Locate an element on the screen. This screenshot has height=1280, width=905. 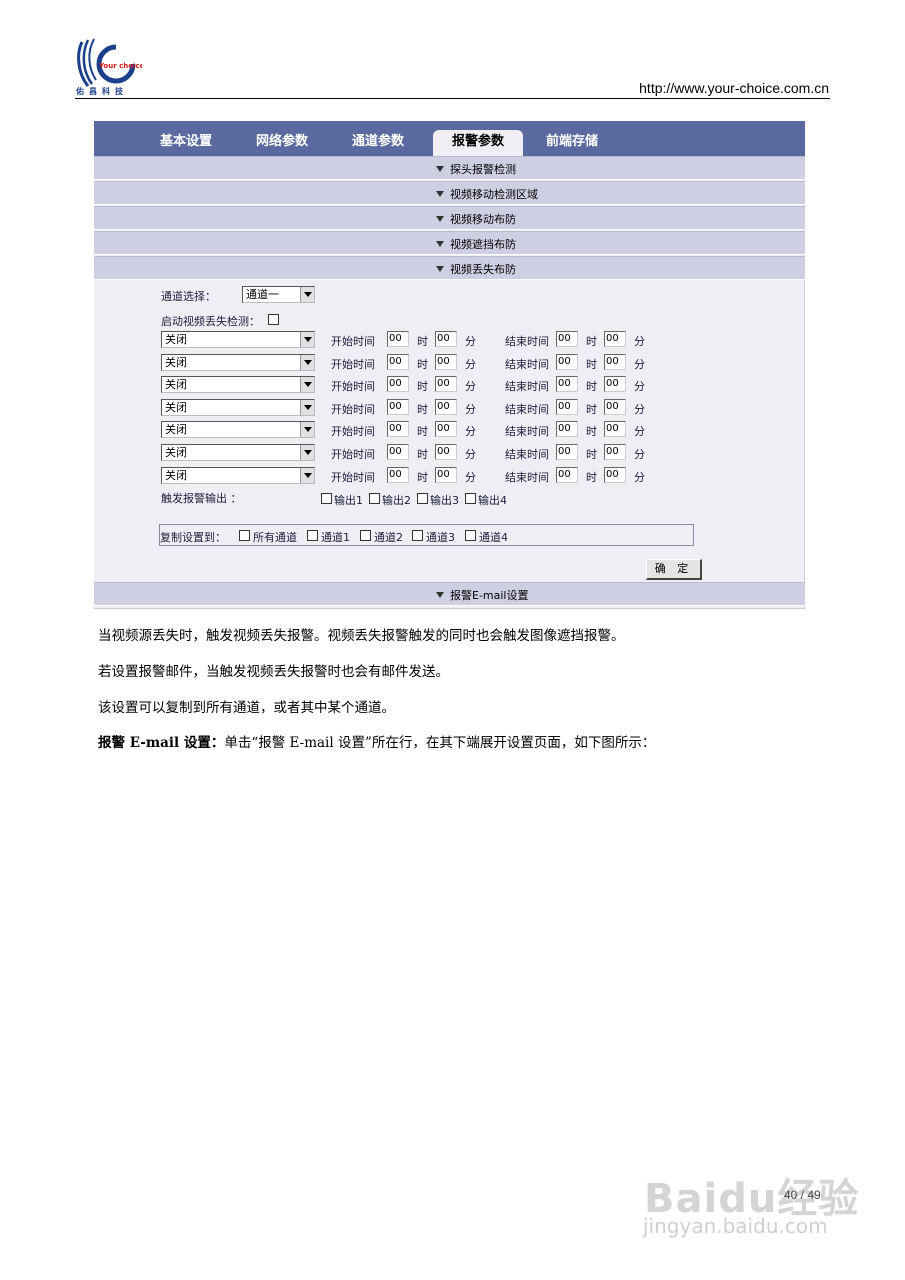
tab-bar: 基本设置 网络参数 通道参数 报警参数 前端存储 is located at coordinates (449, 138).